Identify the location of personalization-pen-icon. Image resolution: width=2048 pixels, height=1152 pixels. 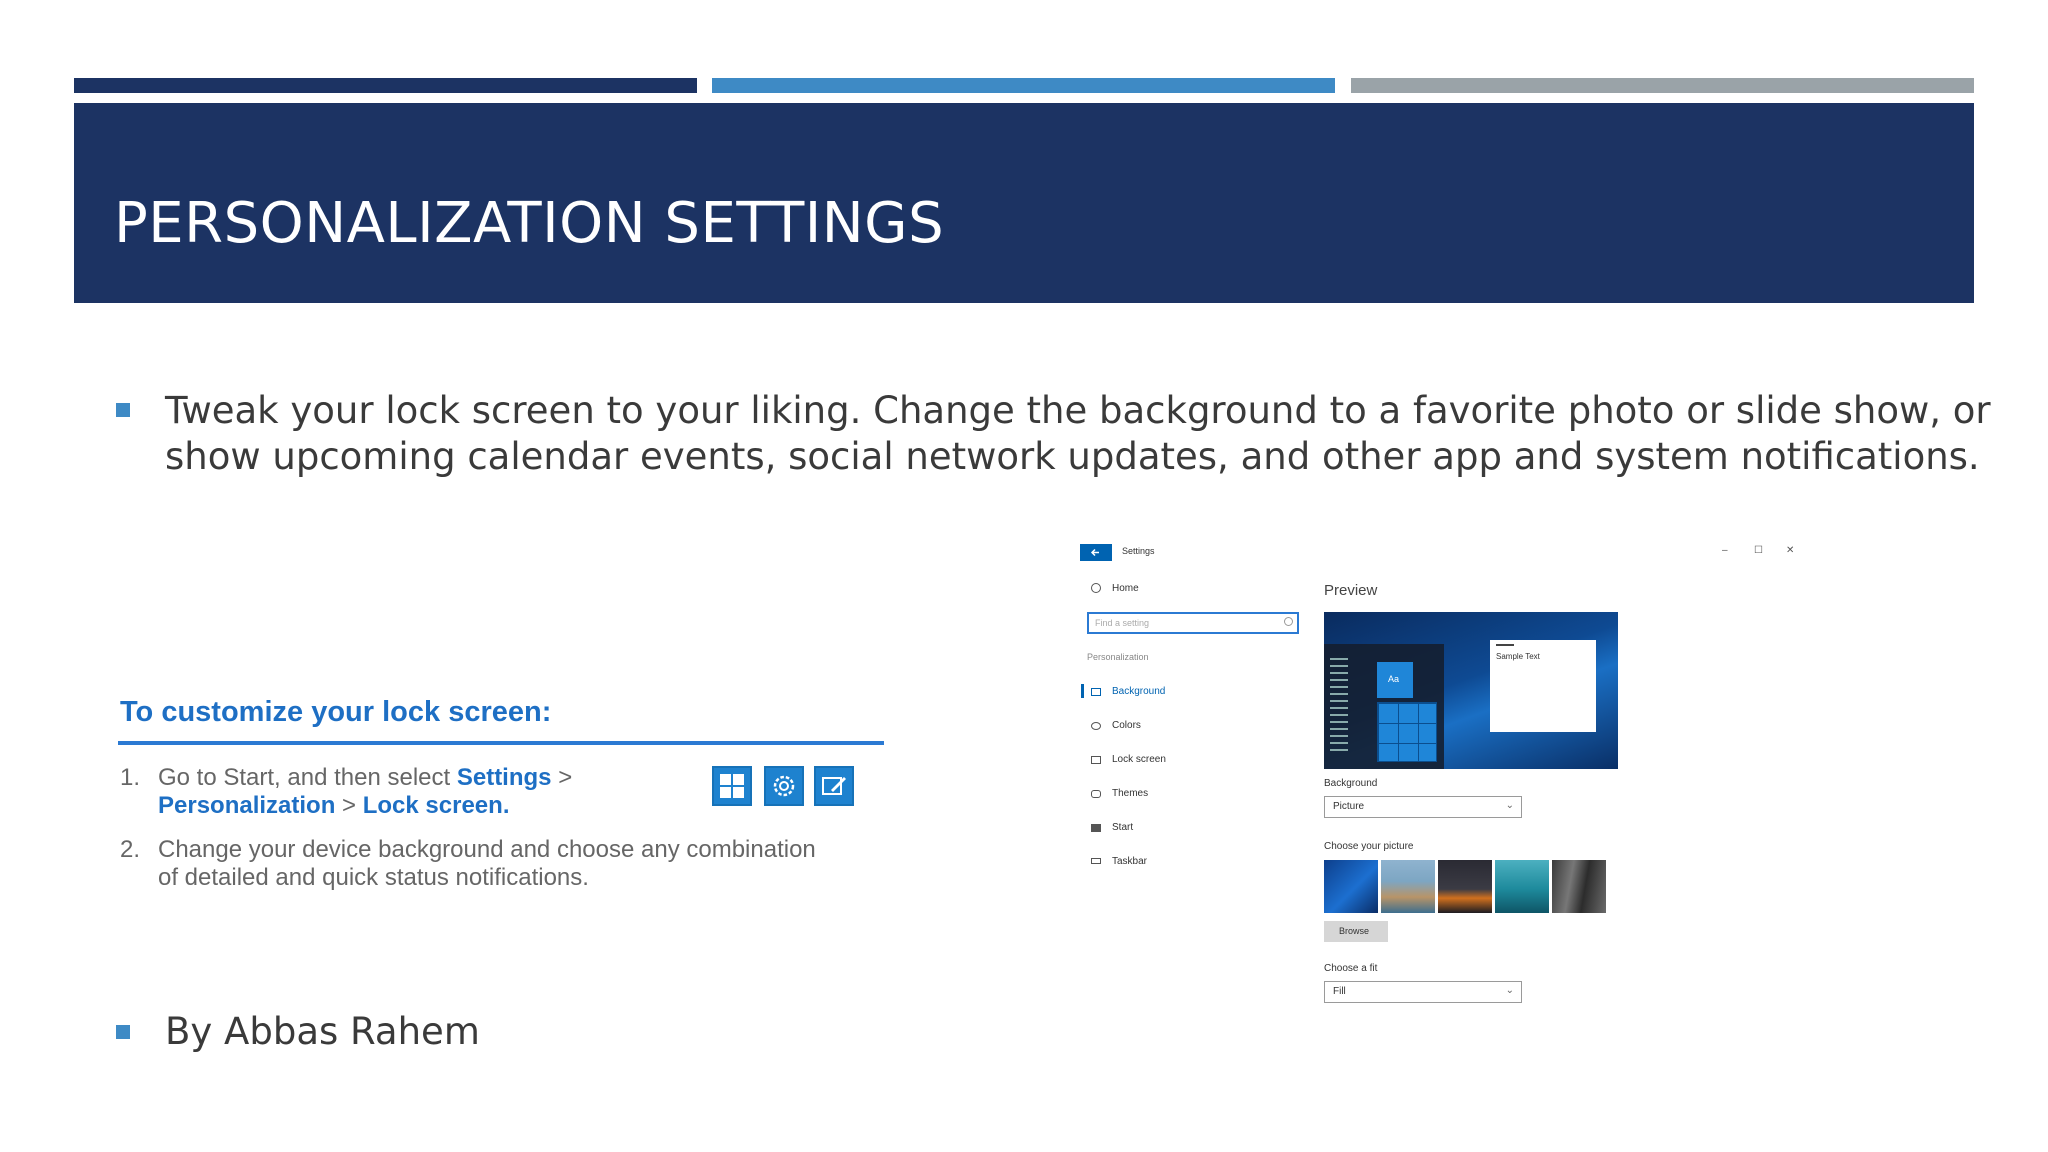
(834, 786).